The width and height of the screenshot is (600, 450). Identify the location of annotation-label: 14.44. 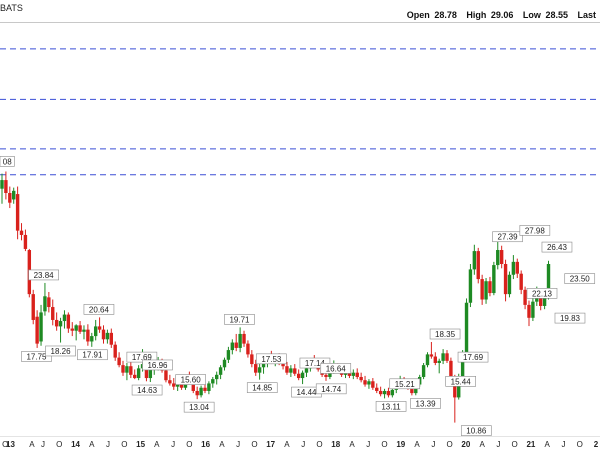
(306, 392).